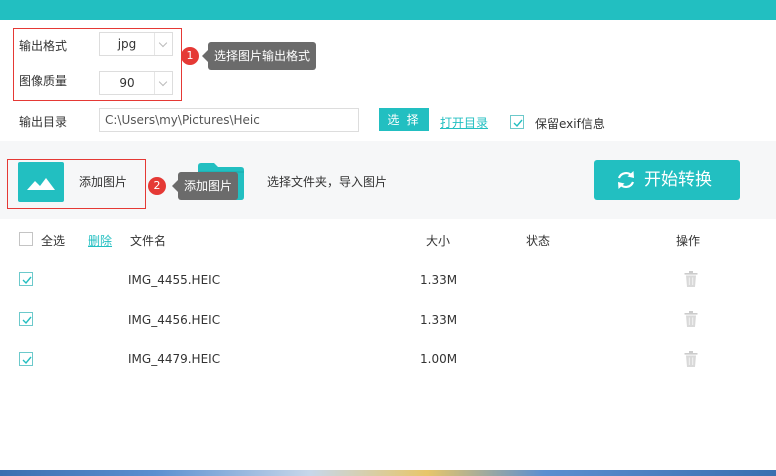 The width and height of the screenshot is (776, 476). What do you see at coordinates (53, 241) in the screenshot?
I see `select-all-label: 全选` at bounding box center [53, 241].